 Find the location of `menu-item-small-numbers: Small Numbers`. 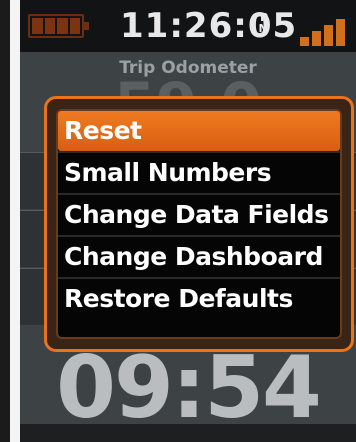

menu-item-small-numbers: Small Numbers is located at coordinates (199, 172).